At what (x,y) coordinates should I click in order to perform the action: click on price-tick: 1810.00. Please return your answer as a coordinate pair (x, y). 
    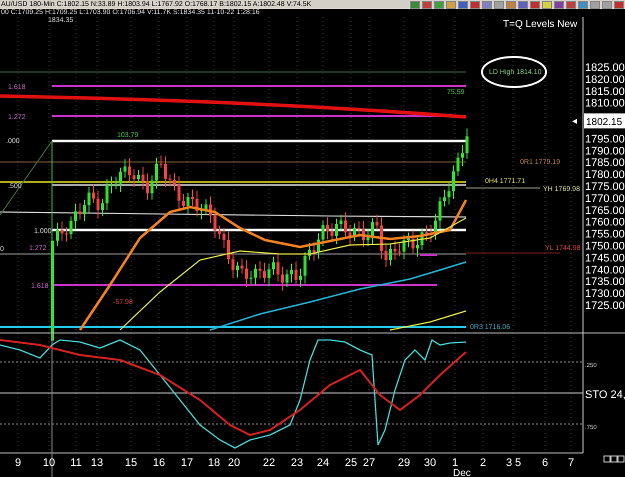
    Looking at the image, I should click on (605, 104).